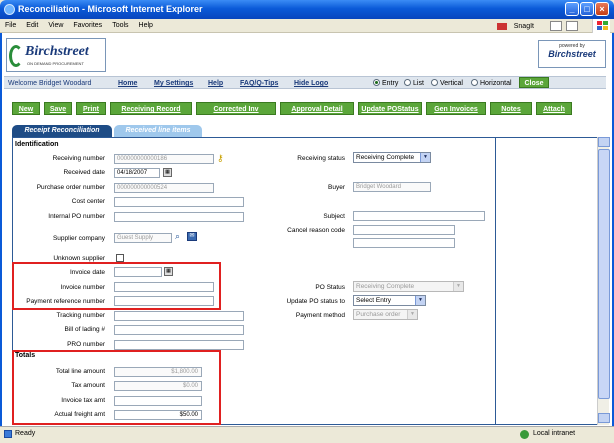  I want to click on toolbar-window-icon, so click(572, 26).